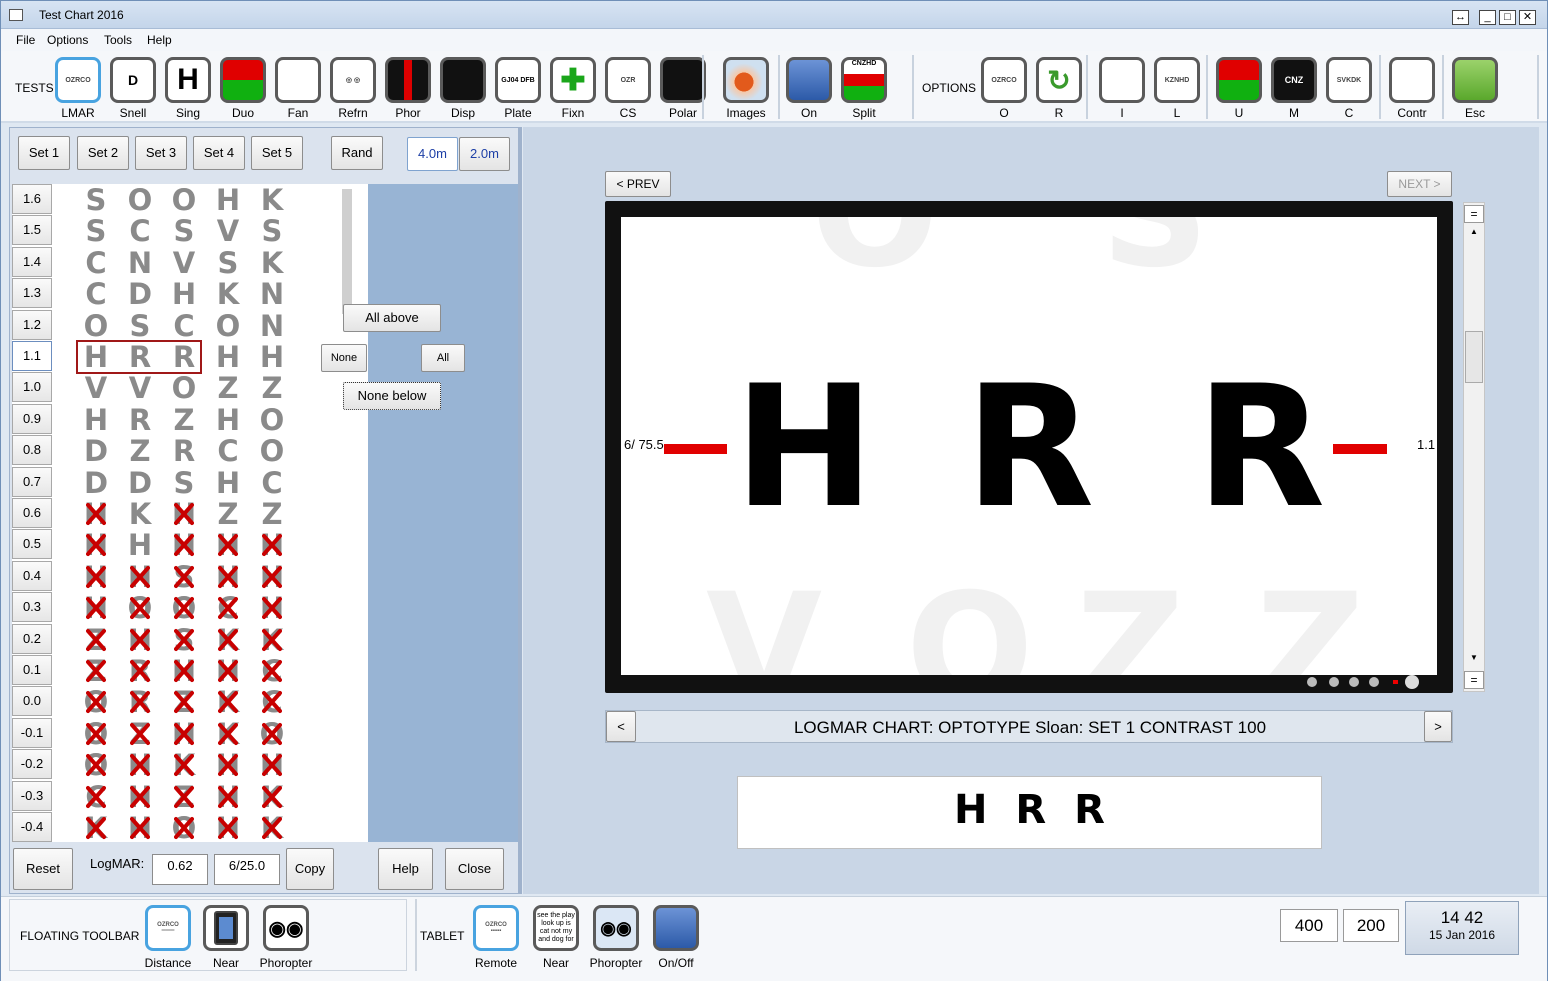  What do you see at coordinates (226, 936) in the screenshot?
I see `near-button: Near` at bounding box center [226, 936].